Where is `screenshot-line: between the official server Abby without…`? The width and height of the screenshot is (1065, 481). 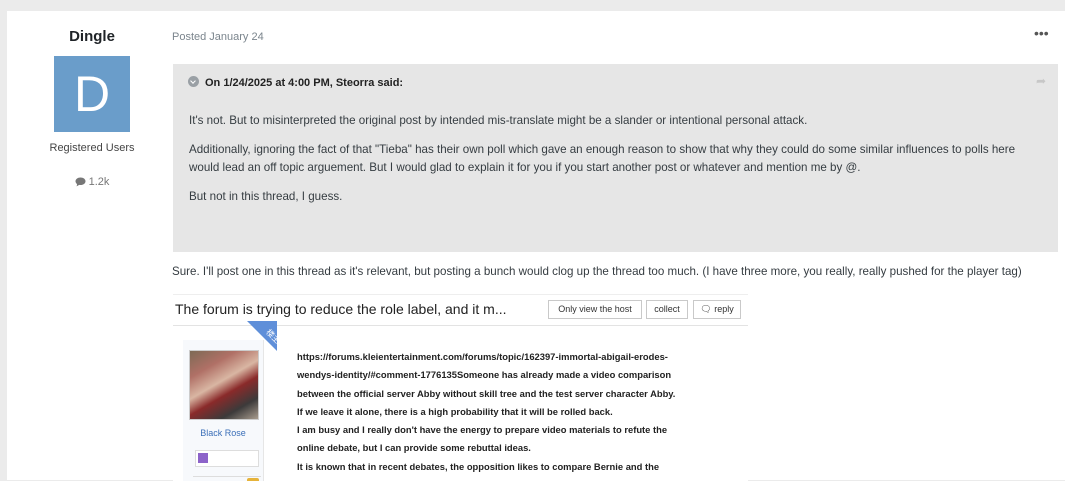 screenshot-line: between the official server Abby without… is located at coordinates (486, 393).